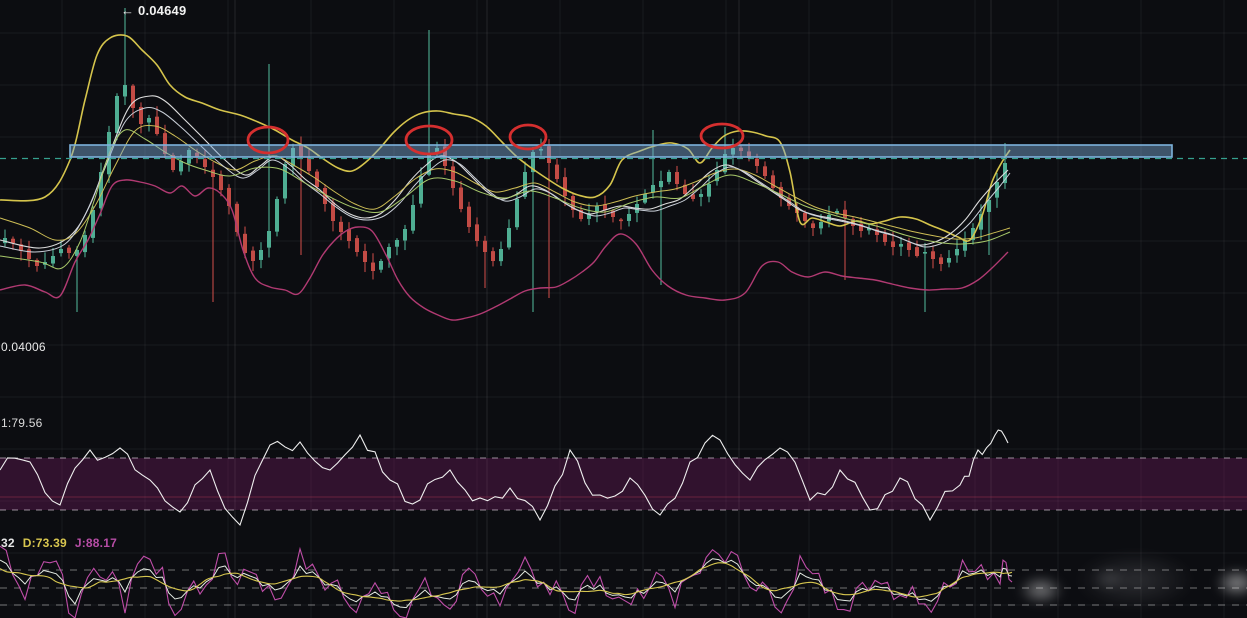 The height and width of the screenshot is (618, 1247). What do you see at coordinates (23, 347) in the screenshot?
I see `price-level-label: 0.04006` at bounding box center [23, 347].